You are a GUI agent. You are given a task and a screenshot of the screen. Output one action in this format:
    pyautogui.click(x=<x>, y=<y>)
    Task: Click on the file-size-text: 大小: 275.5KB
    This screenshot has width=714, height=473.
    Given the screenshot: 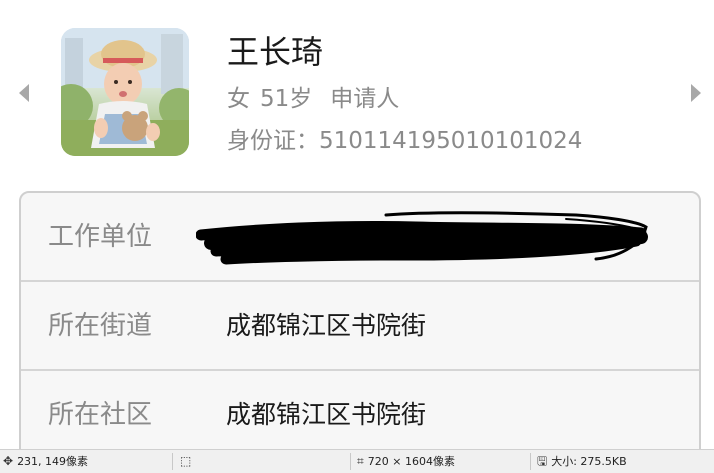 What is the action you would take?
    pyautogui.click(x=589, y=461)
    